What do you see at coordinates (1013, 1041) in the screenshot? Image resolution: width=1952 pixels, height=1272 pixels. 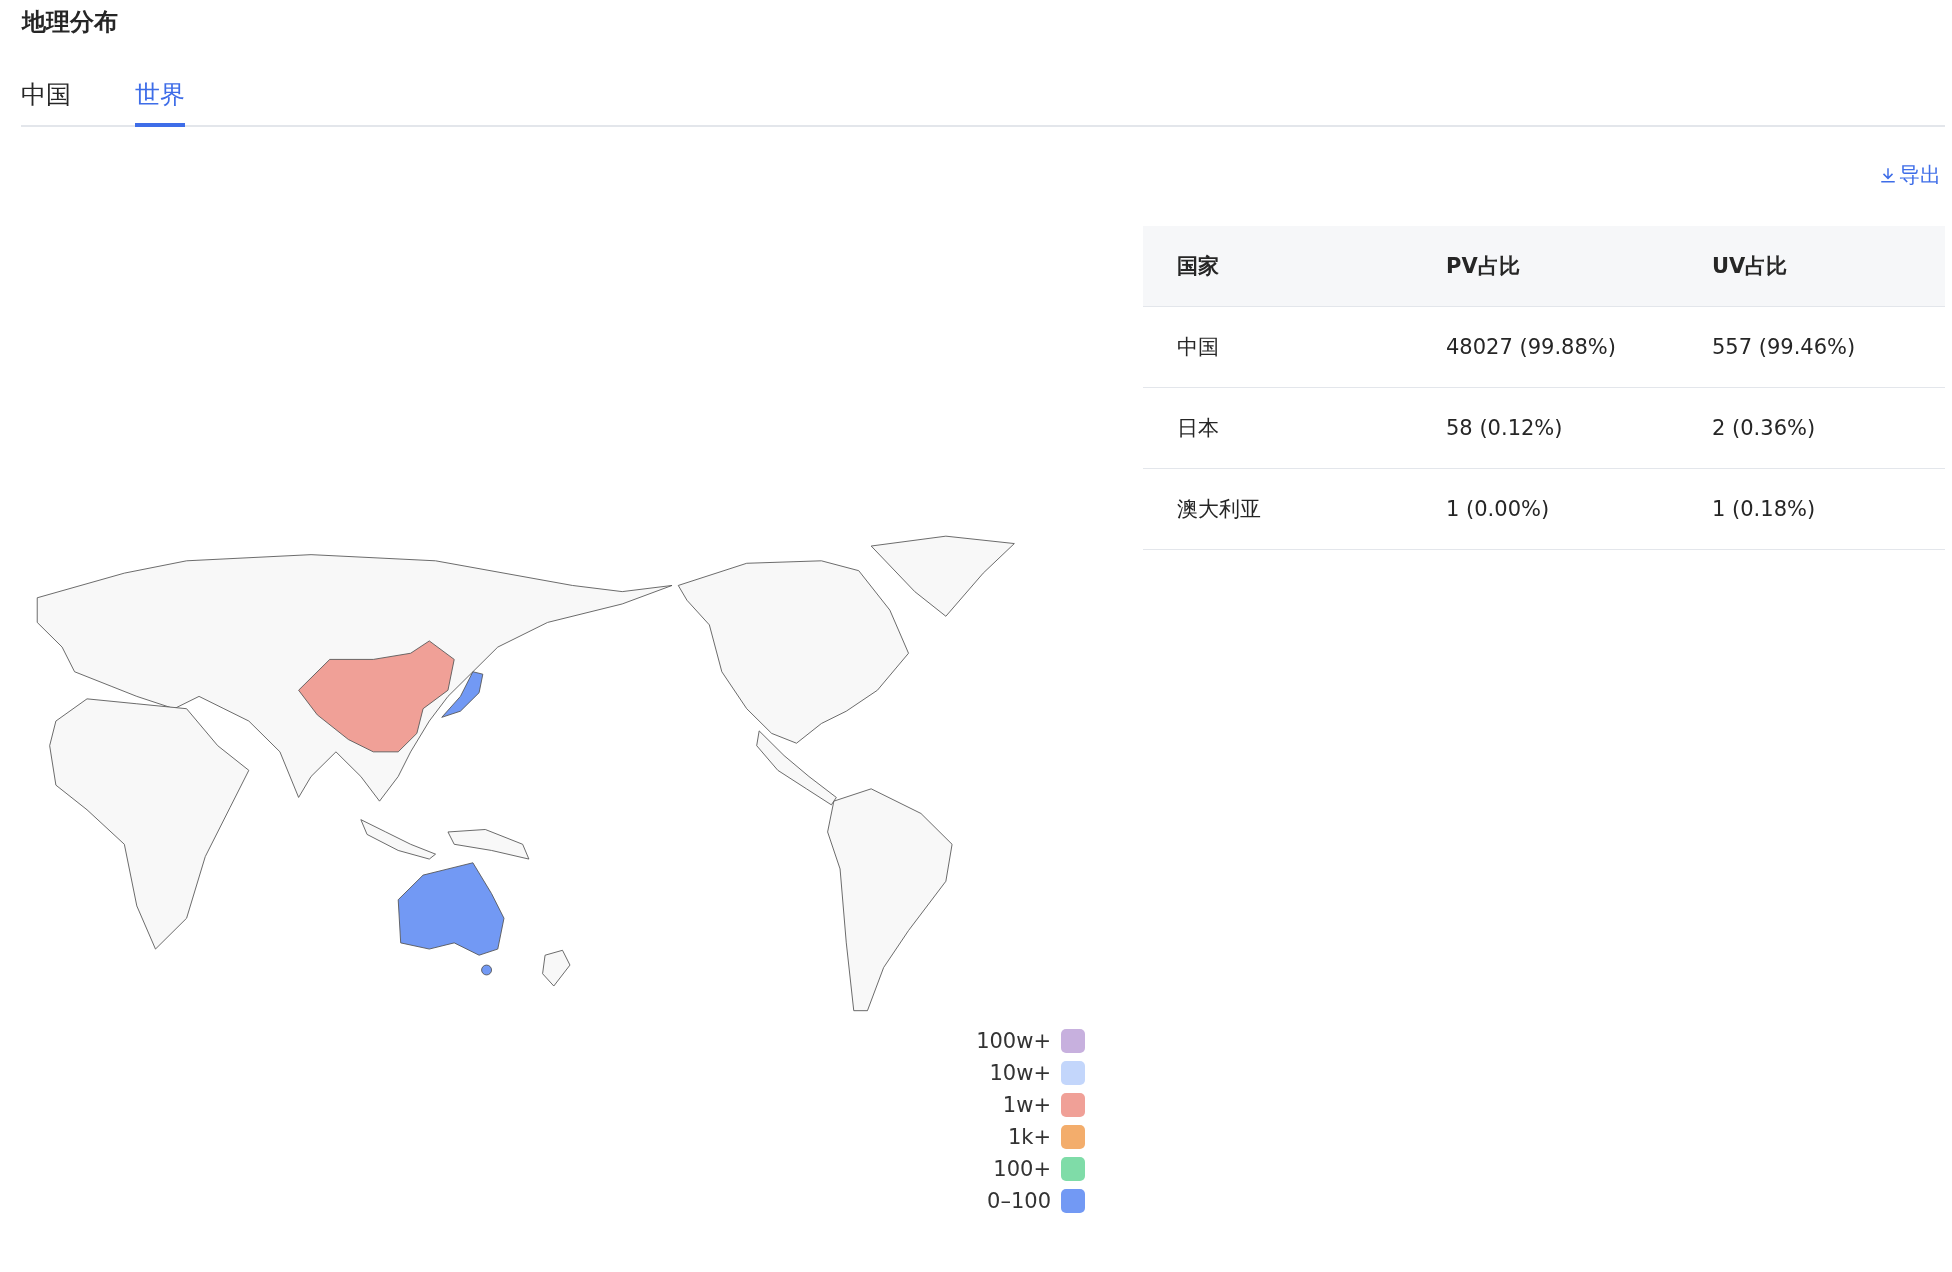 I see `legend-label: 100w+` at bounding box center [1013, 1041].